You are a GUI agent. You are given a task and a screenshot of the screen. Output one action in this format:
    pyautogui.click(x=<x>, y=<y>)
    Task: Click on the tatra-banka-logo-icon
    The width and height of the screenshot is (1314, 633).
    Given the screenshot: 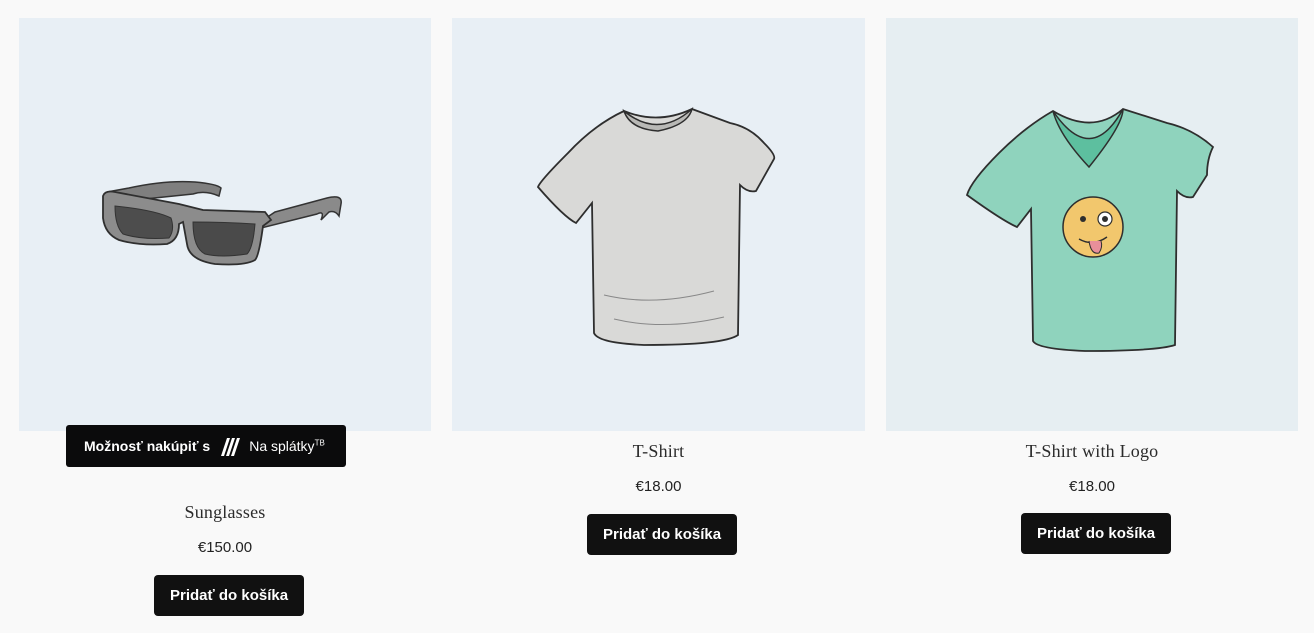 What is the action you would take?
    pyautogui.click(x=230, y=446)
    